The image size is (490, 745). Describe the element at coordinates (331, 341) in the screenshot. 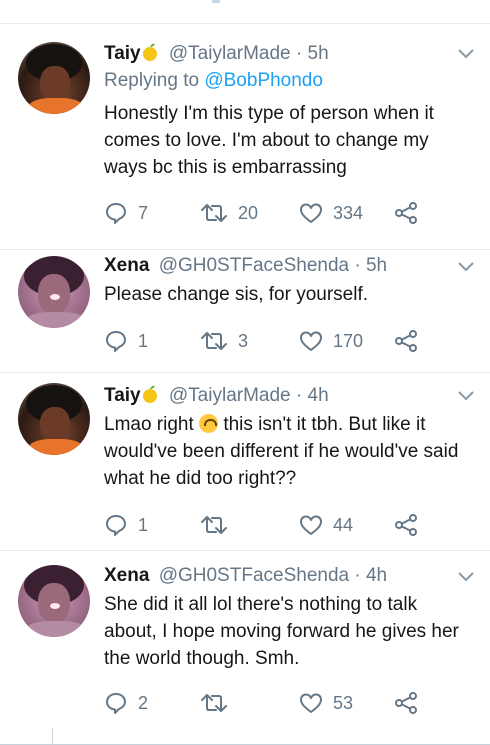

I see `like-button: 170` at that location.